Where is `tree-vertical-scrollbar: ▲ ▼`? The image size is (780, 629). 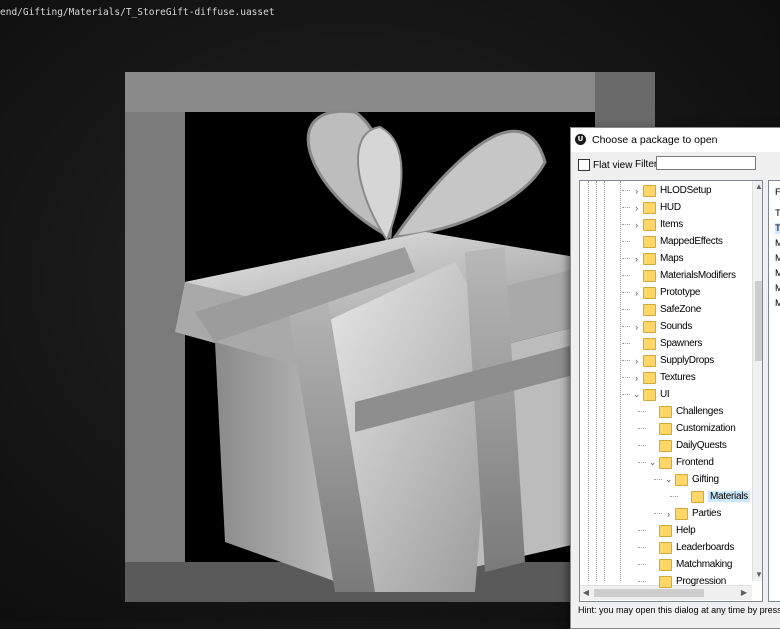 tree-vertical-scrollbar: ▲ ▼ is located at coordinates (757, 381).